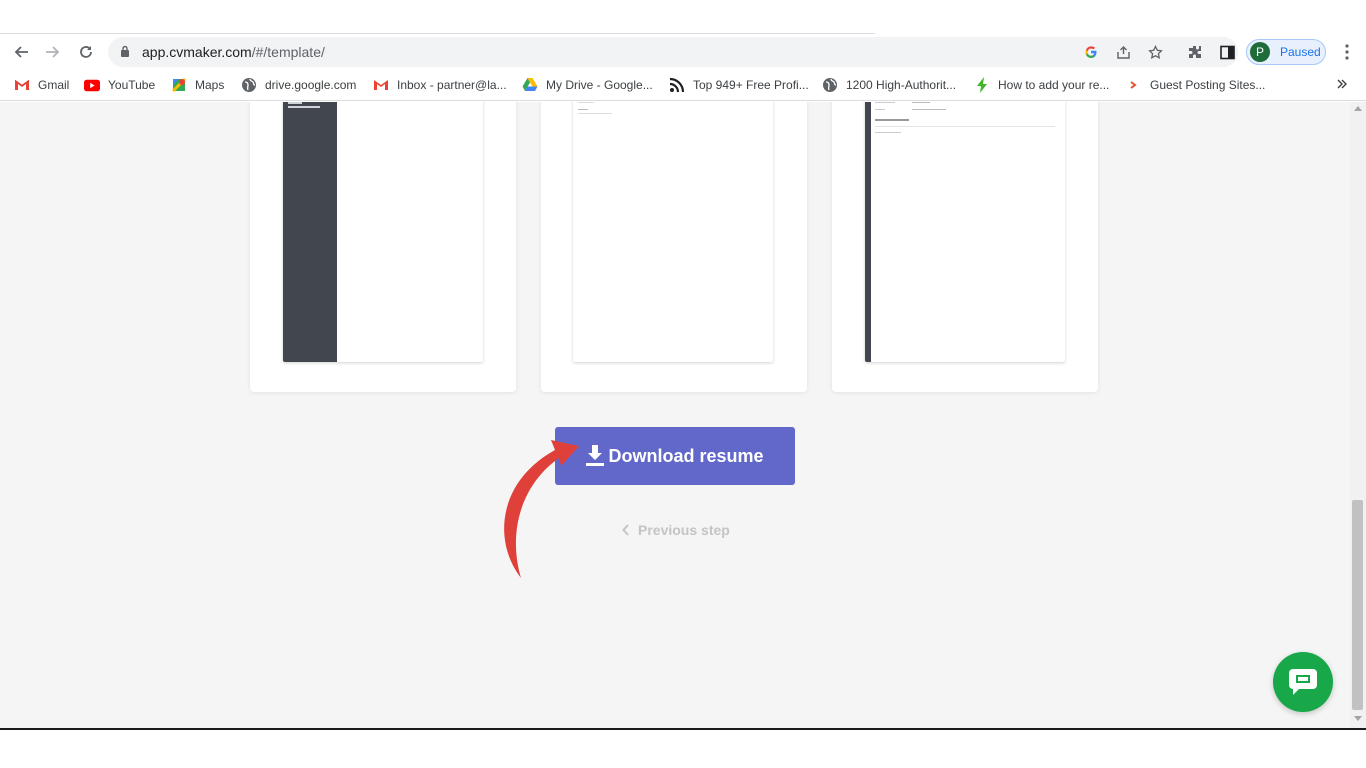 This screenshot has width=1366, height=768. What do you see at coordinates (683, 17) in the screenshot?
I see `tab-strip` at bounding box center [683, 17].